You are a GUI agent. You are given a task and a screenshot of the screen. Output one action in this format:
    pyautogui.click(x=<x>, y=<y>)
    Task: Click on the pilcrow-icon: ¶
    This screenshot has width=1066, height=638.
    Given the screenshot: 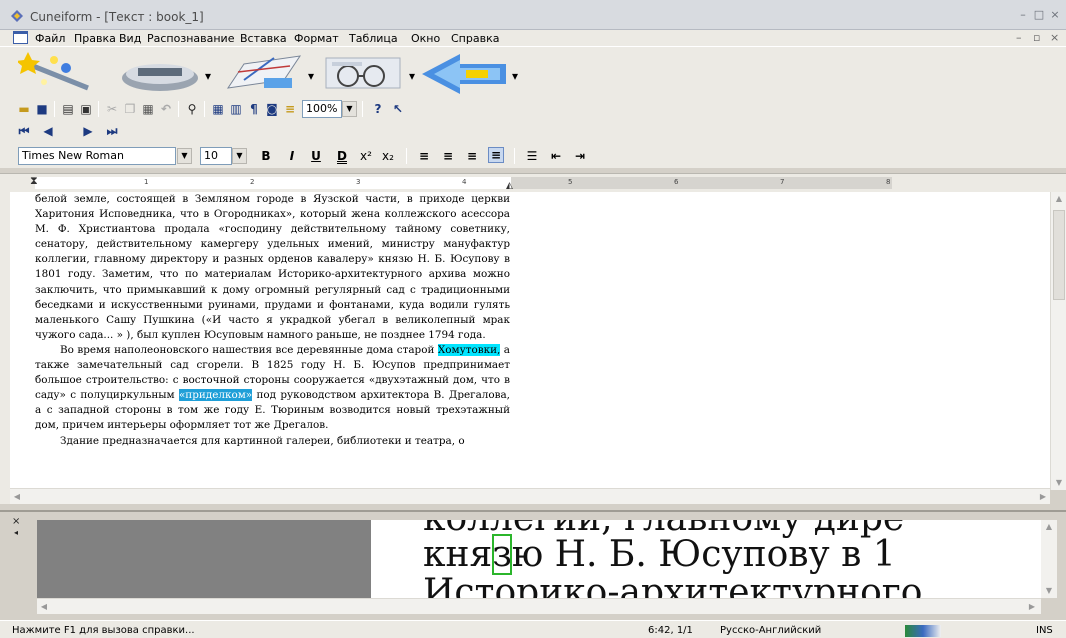 What is the action you would take?
    pyautogui.click(x=254, y=109)
    